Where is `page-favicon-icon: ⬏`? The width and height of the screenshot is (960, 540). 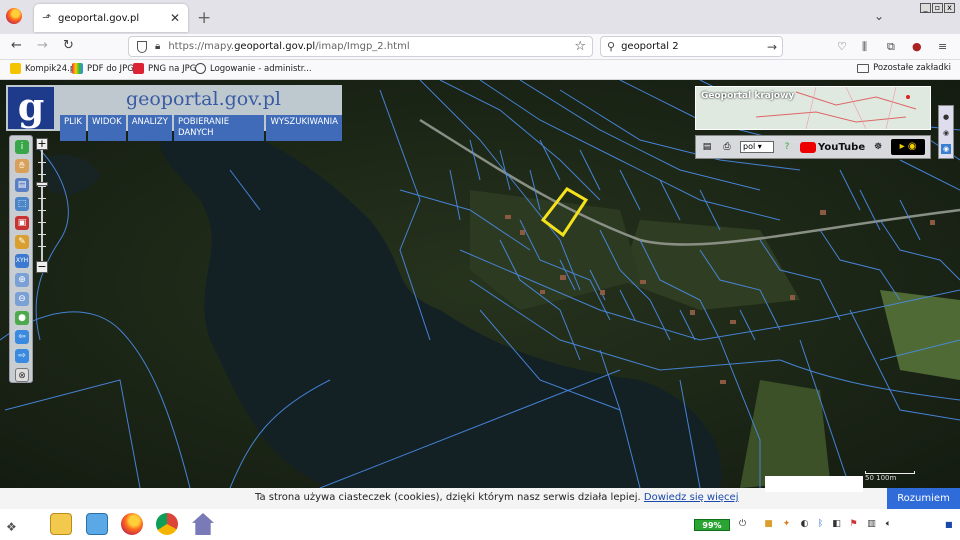 page-favicon-icon: ⬏ is located at coordinates (47, 17).